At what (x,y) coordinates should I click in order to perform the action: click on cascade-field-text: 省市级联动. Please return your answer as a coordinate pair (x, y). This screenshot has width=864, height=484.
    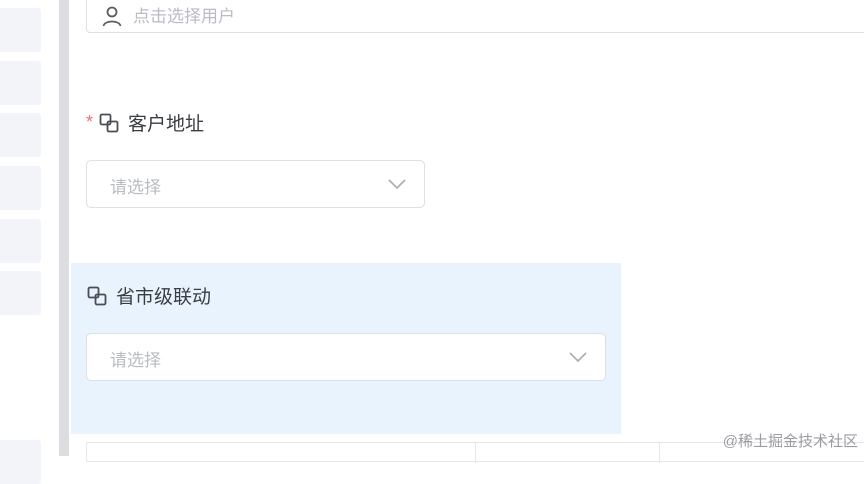
    Looking at the image, I should click on (164, 297).